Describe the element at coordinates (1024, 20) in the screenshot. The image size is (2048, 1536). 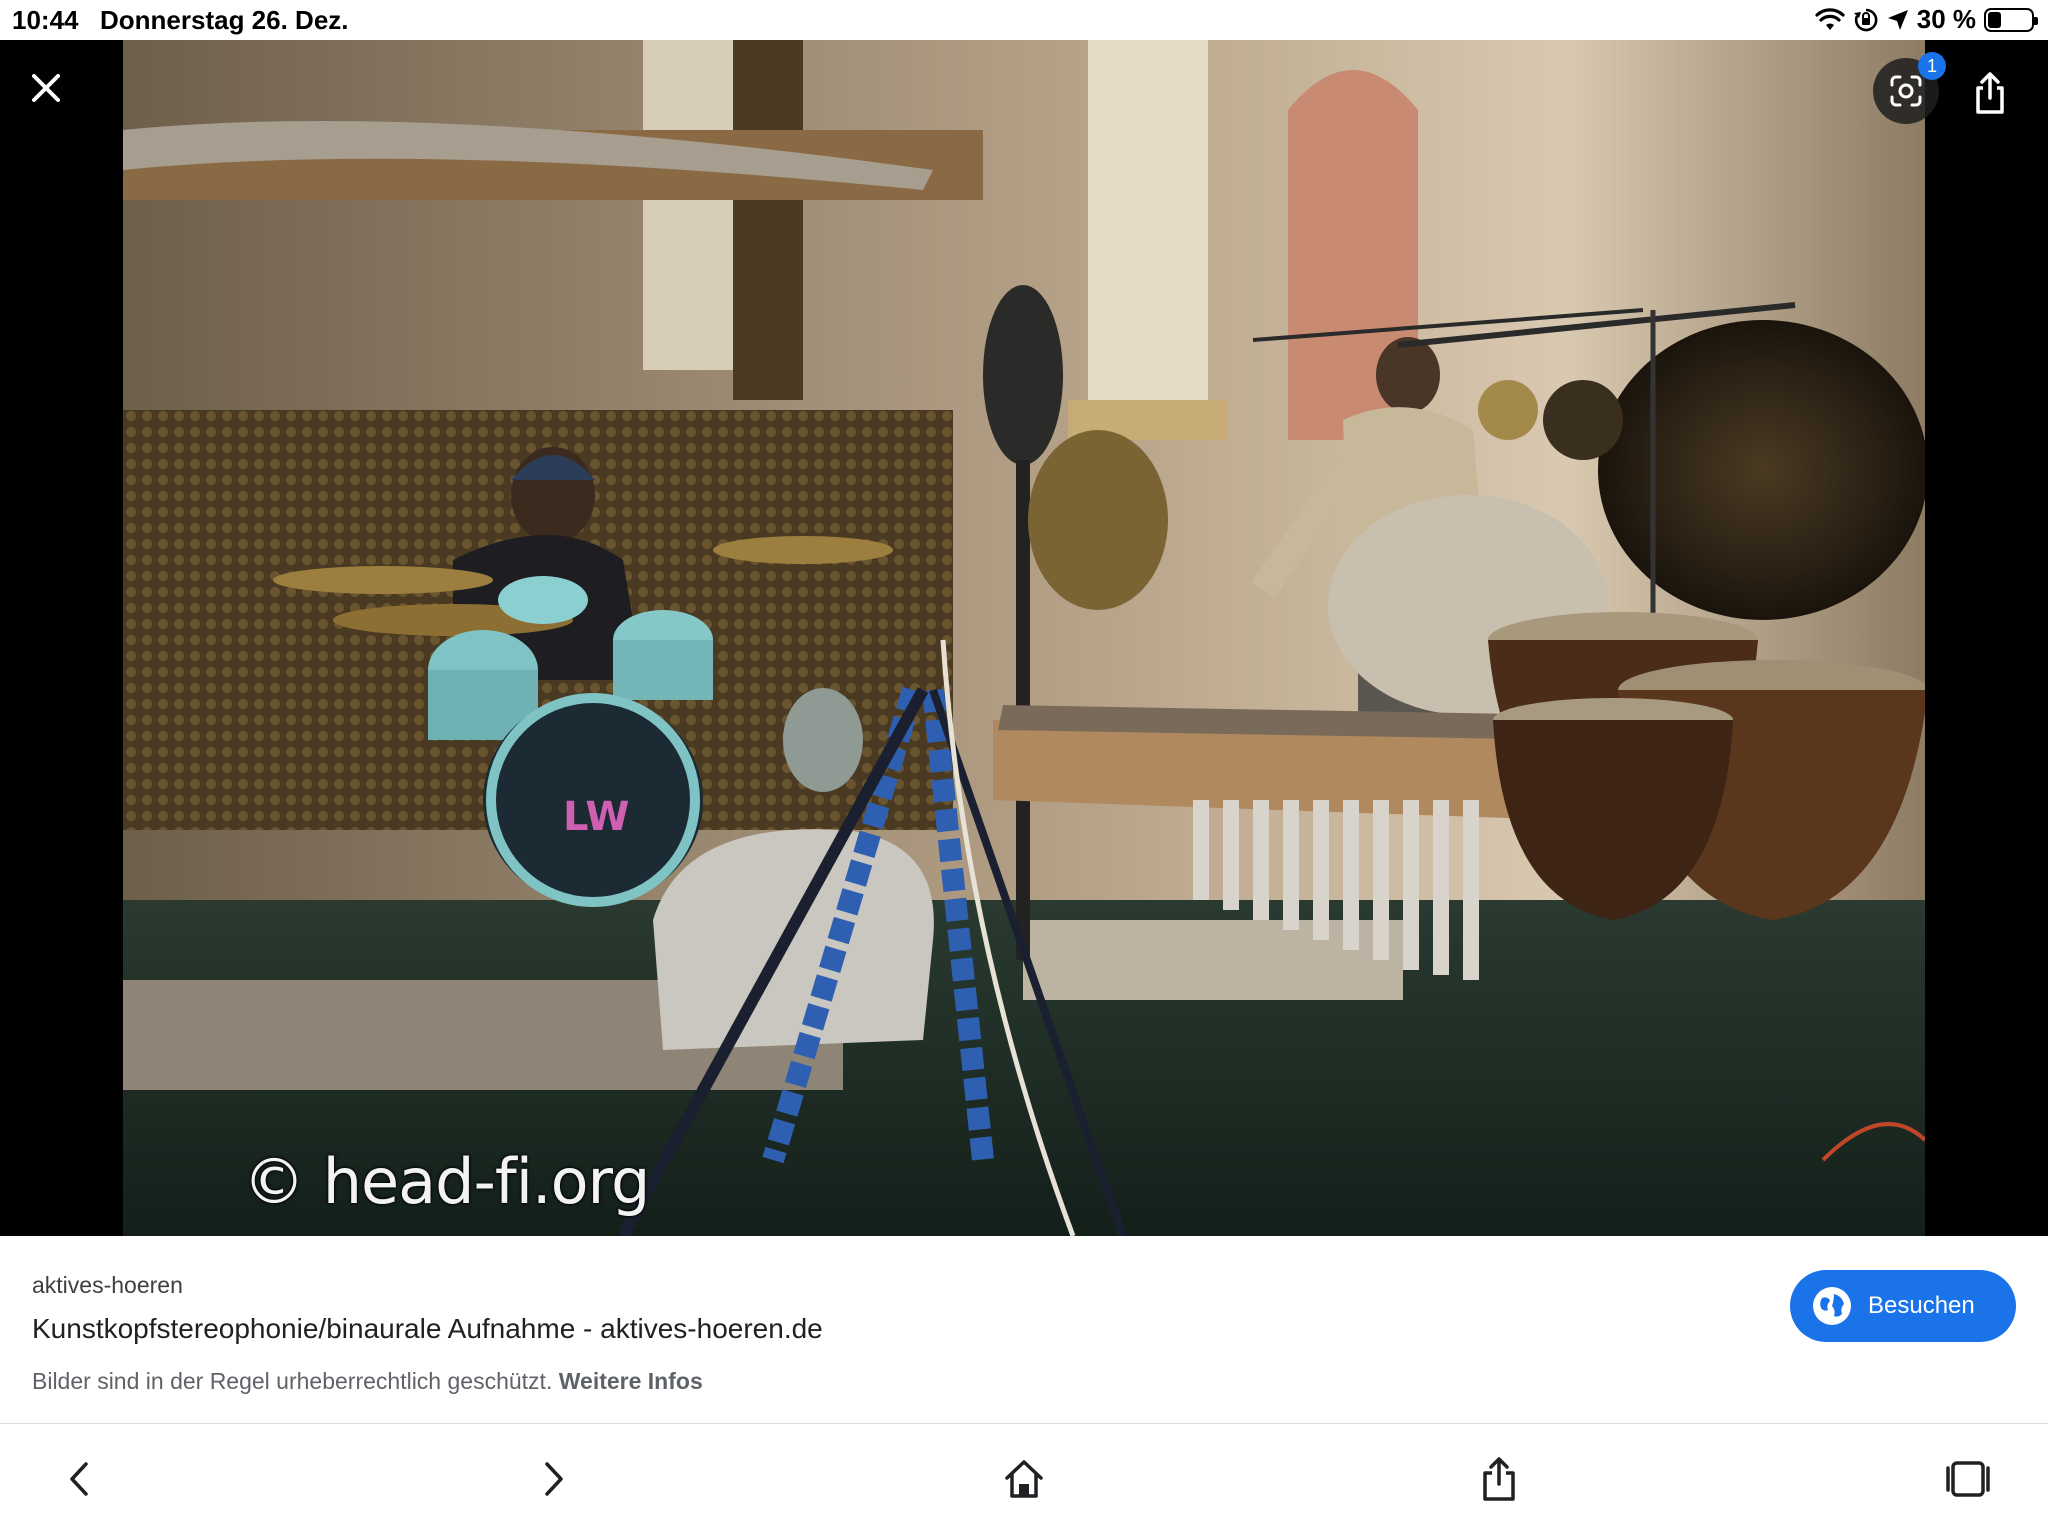
I see `status-bar: 10:44 Donnerstag 26. Dez. 30 %` at that location.